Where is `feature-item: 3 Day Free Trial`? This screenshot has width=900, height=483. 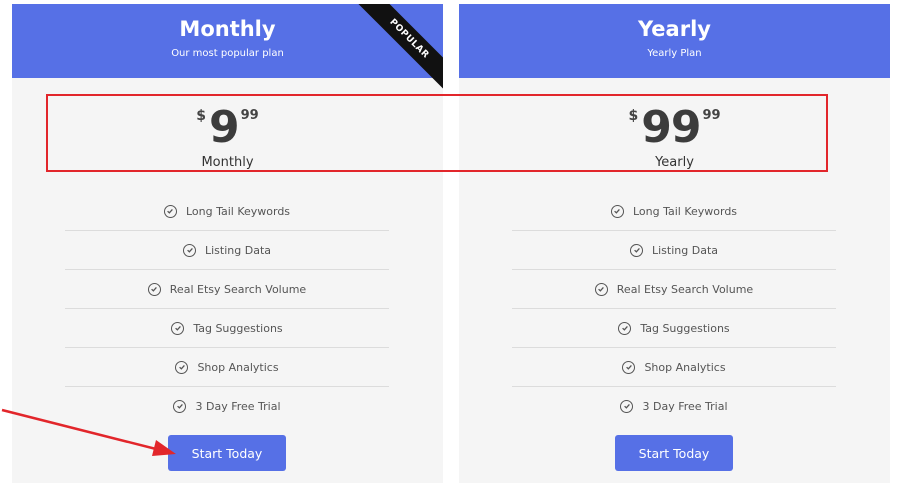
feature-item: 3 Day Free Trial is located at coordinates (674, 406).